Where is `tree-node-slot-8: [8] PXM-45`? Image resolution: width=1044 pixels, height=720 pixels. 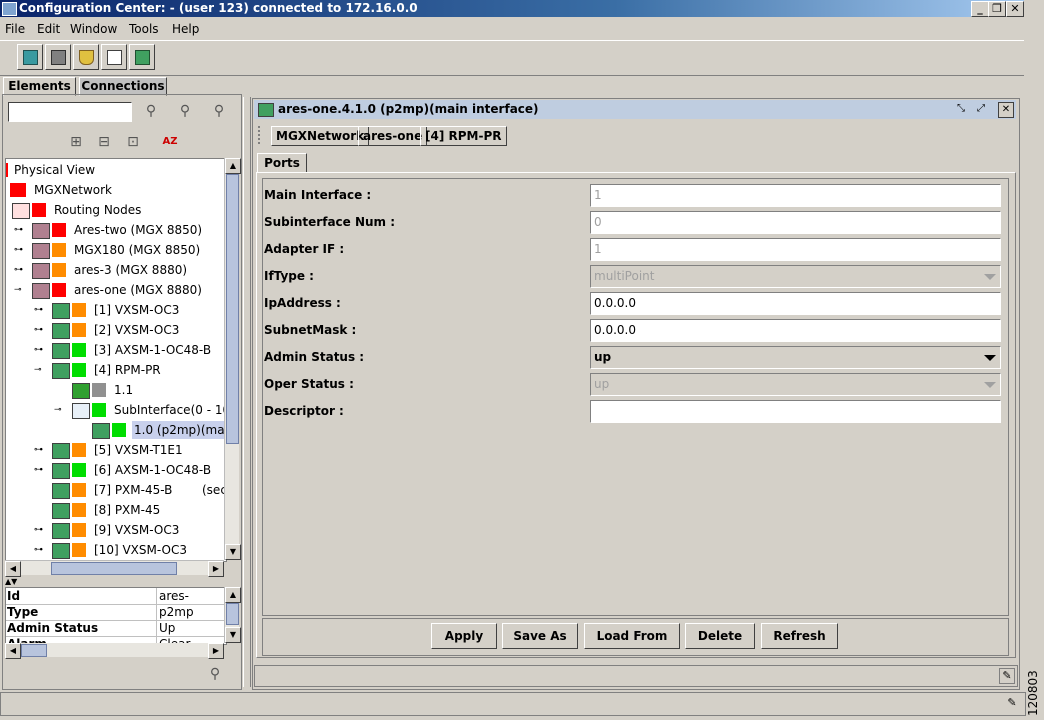
tree-node-slot-8: [8] PXM-45 is located at coordinates (116, 510).